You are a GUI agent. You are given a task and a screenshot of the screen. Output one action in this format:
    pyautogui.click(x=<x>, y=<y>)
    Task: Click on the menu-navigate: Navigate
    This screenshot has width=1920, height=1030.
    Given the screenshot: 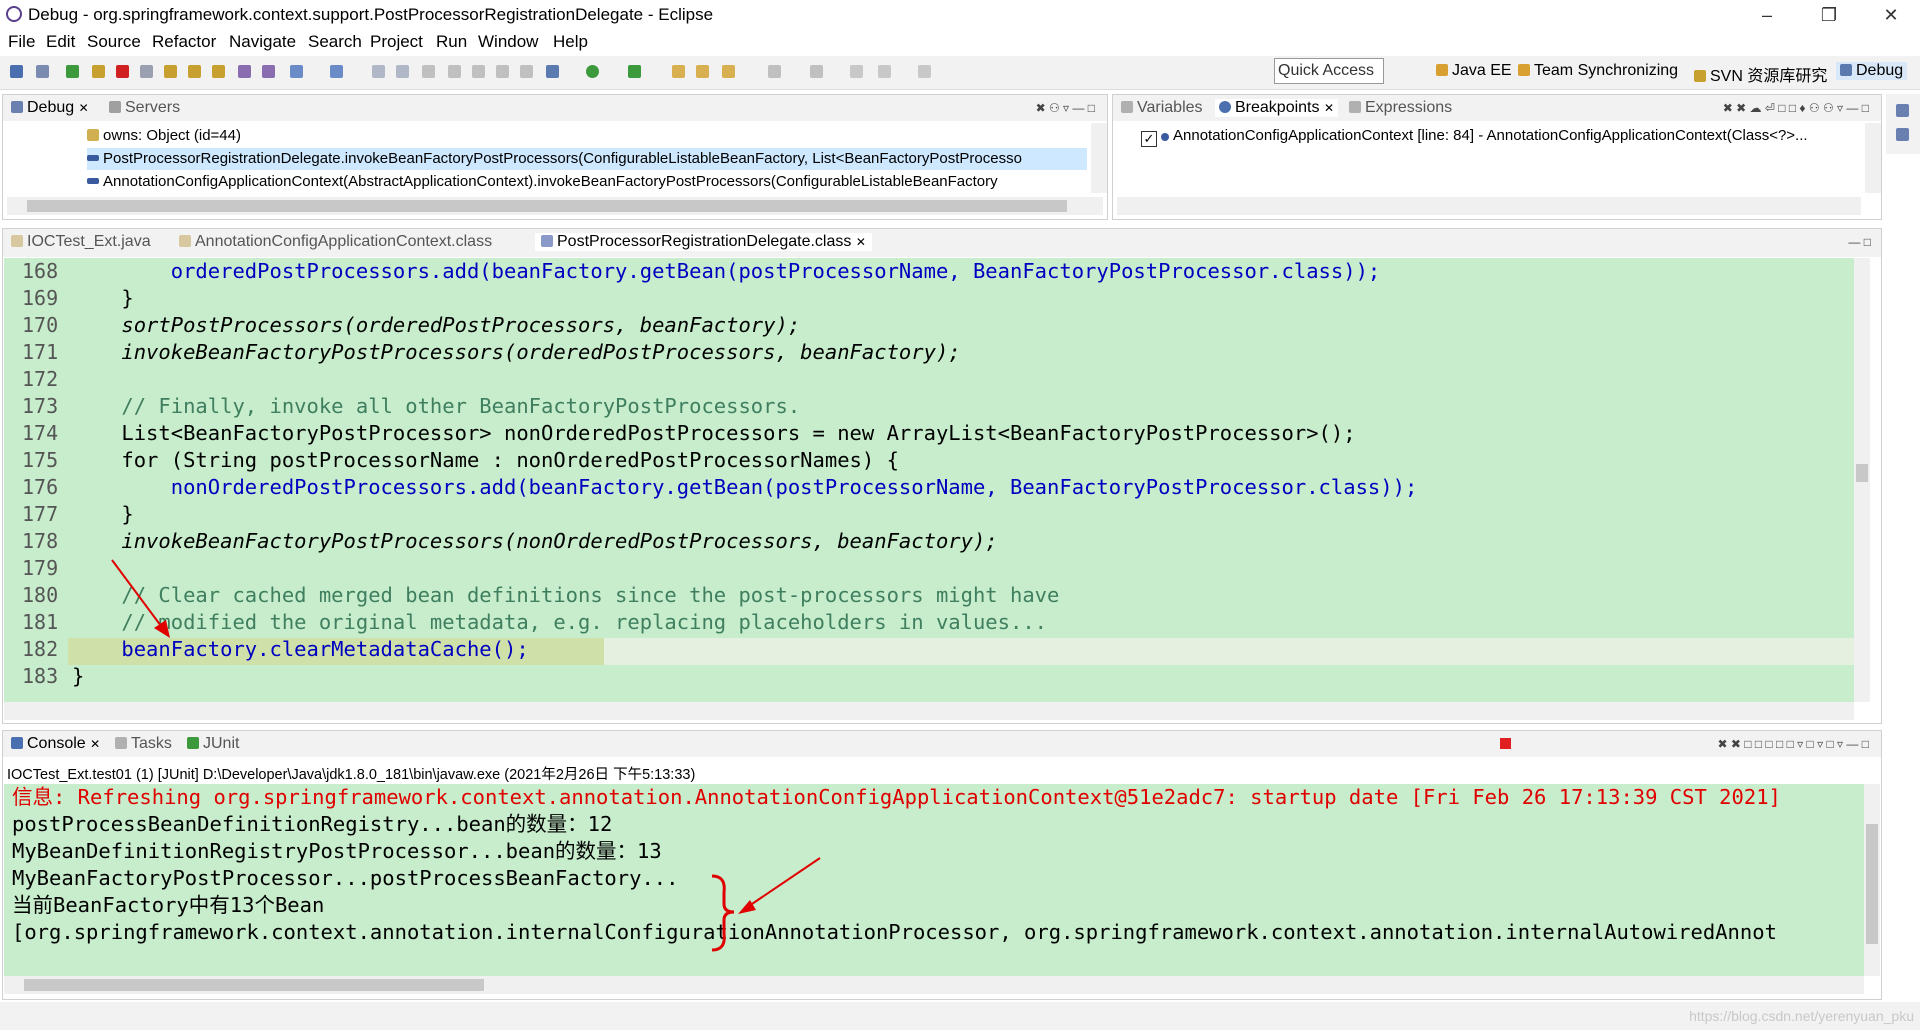 What is the action you would take?
    pyautogui.click(x=262, y=42)
    